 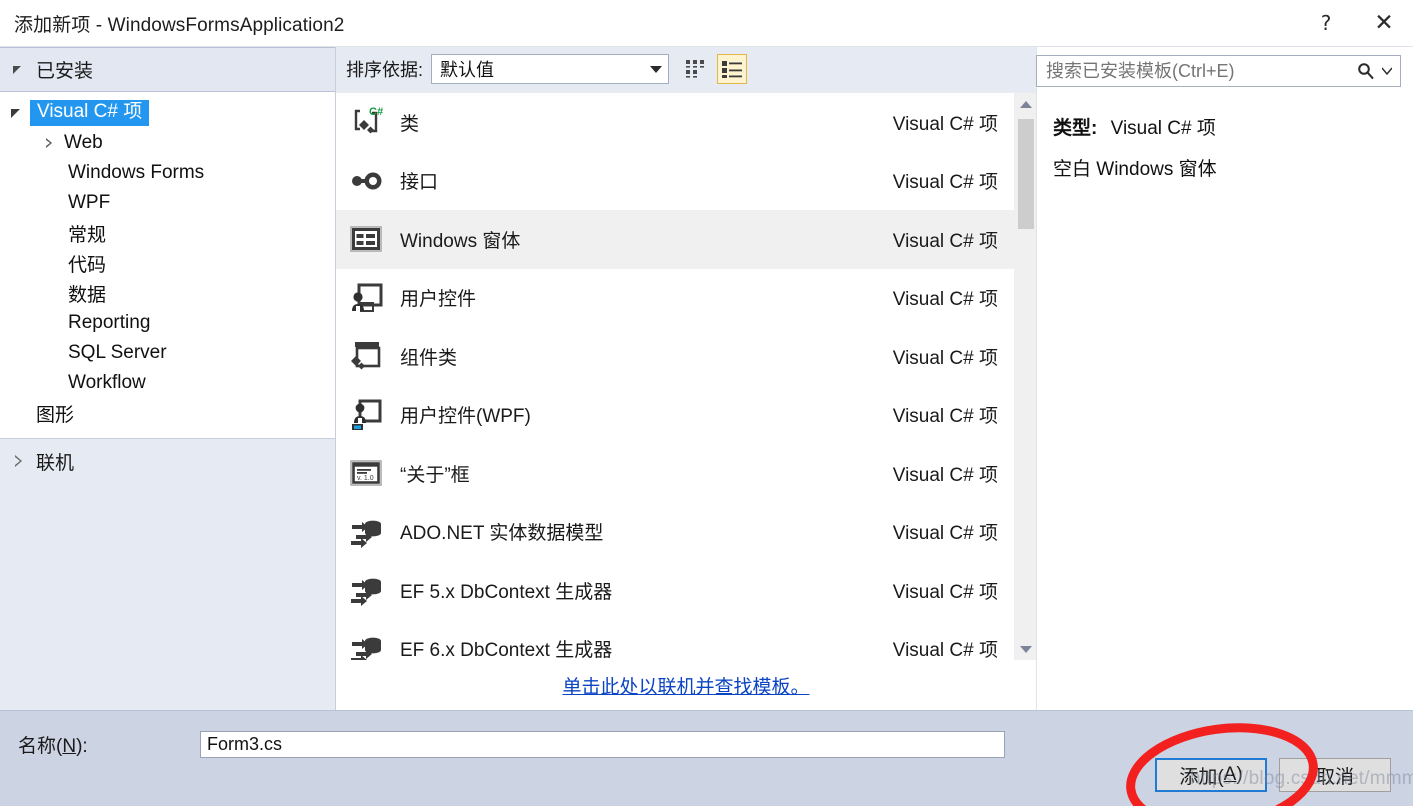 I want to click on template-row: ADO.NET 实体数据模型 Visual C# 项, so click(x=675, y=532).